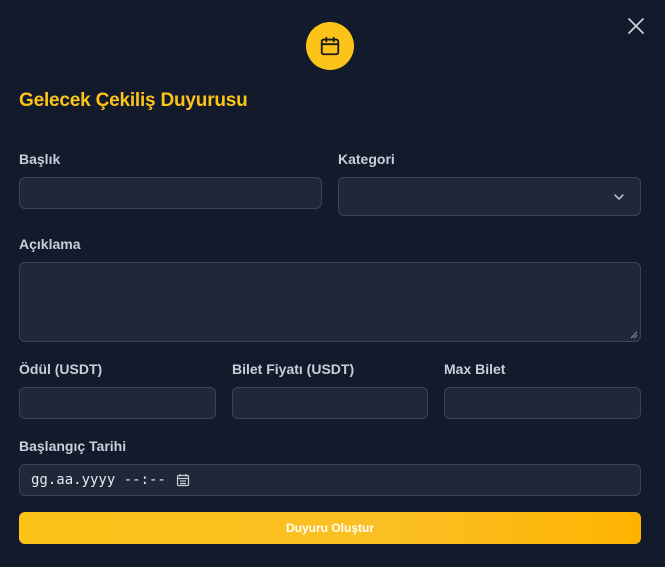 The width and height of the screenshot is (665, 567). Describe the element at coordinates (489, 196) in the screenshot. I see `category-select` at that location.